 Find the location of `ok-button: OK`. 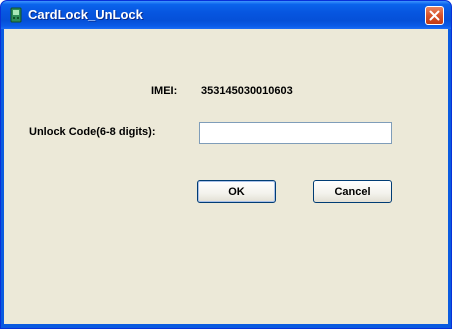

ok-button: OK is located at coordinates (236, 191).